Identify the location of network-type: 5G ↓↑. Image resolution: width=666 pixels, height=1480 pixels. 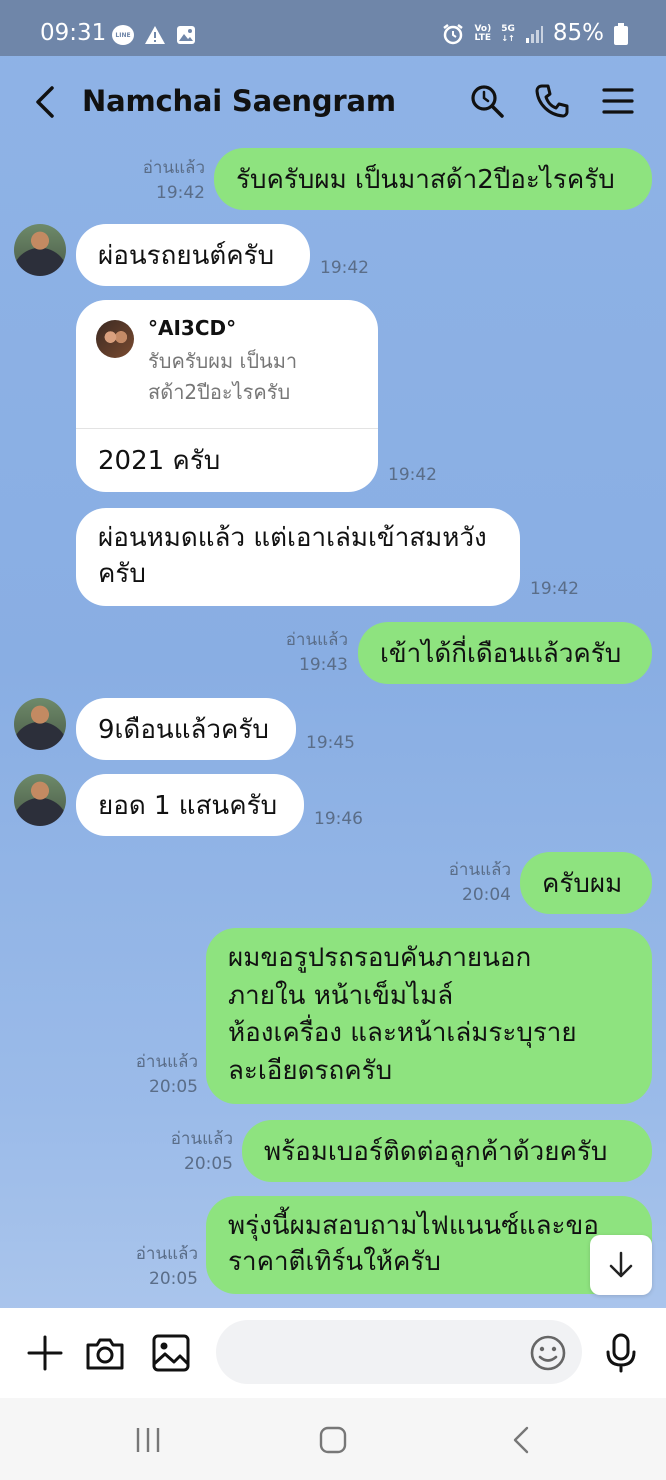
(508, 33).